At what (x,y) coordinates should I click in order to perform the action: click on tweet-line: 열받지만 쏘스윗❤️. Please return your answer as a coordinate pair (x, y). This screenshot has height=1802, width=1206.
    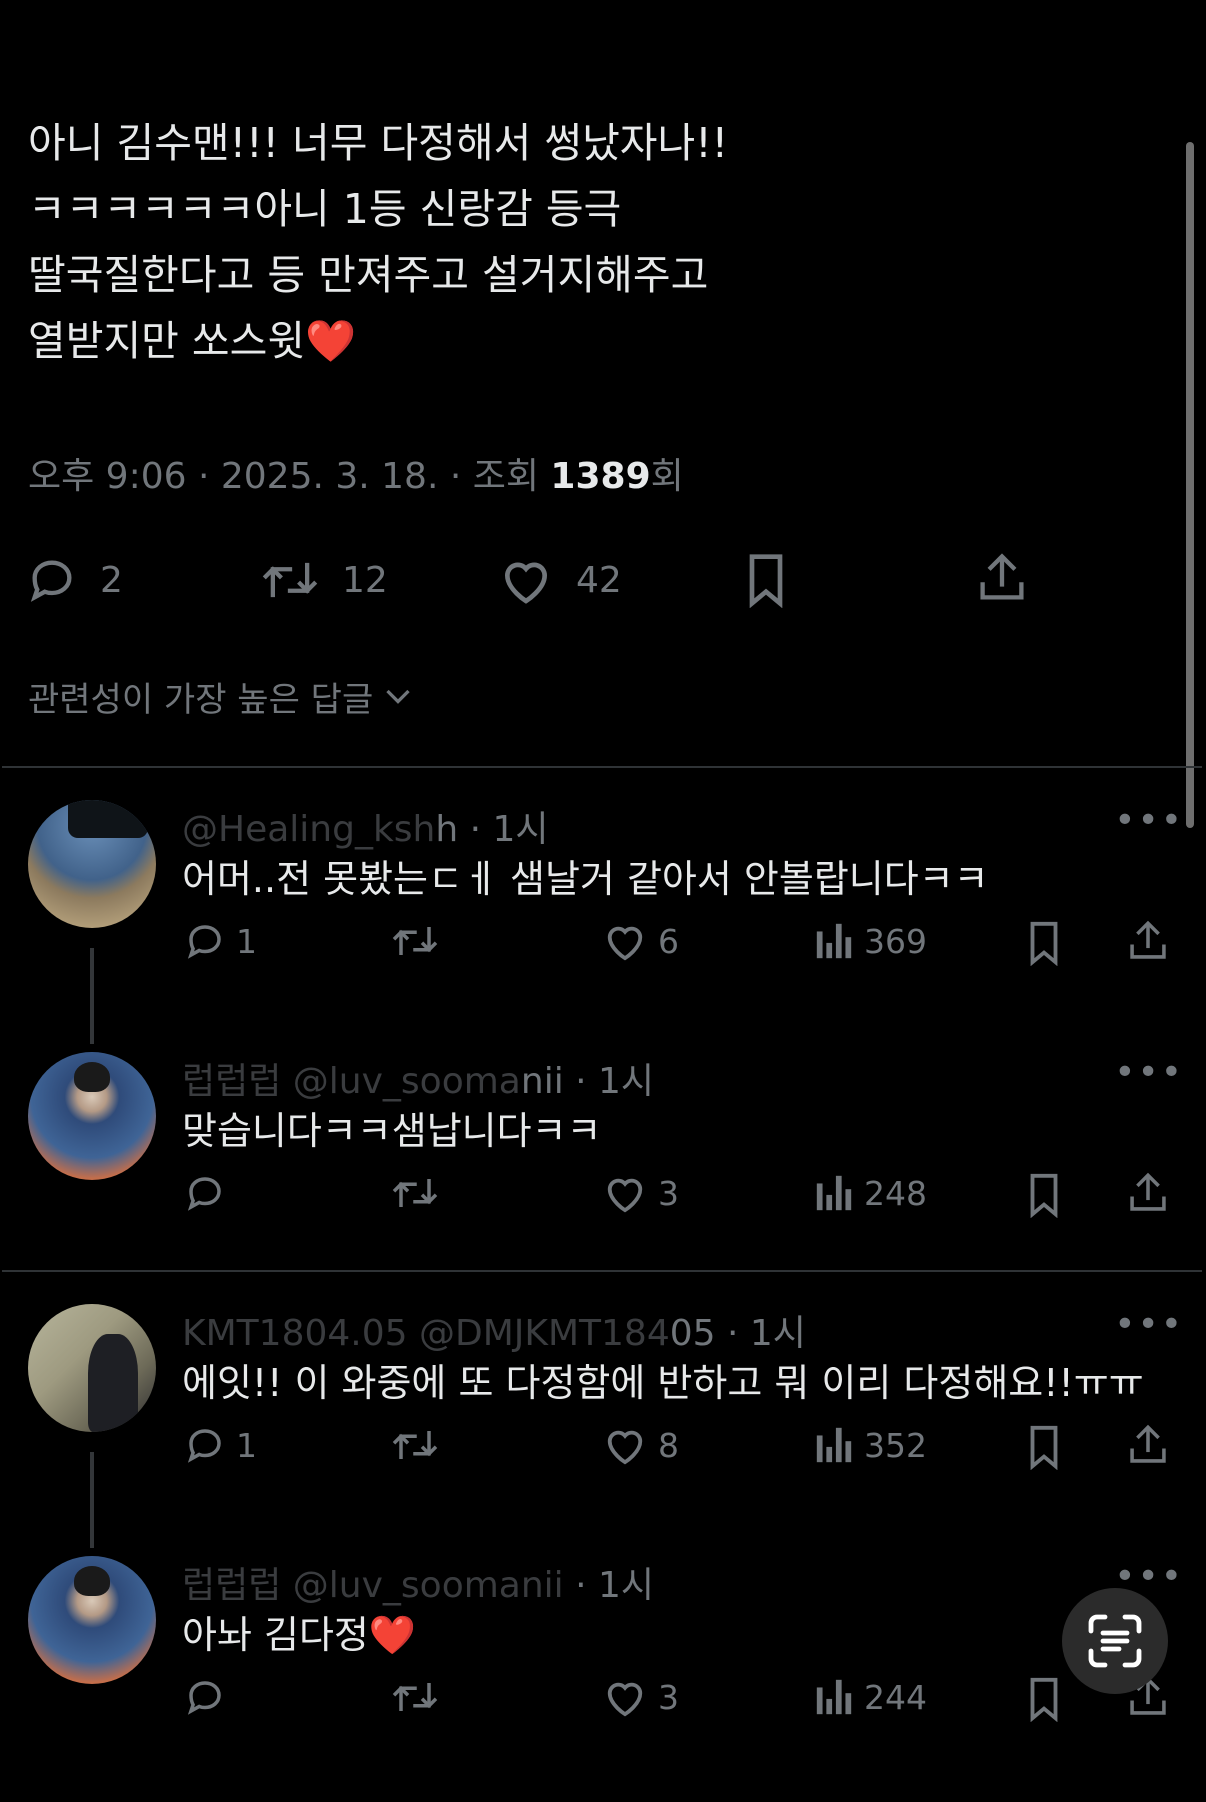
    Looking at the image, I should click on (578, 341).